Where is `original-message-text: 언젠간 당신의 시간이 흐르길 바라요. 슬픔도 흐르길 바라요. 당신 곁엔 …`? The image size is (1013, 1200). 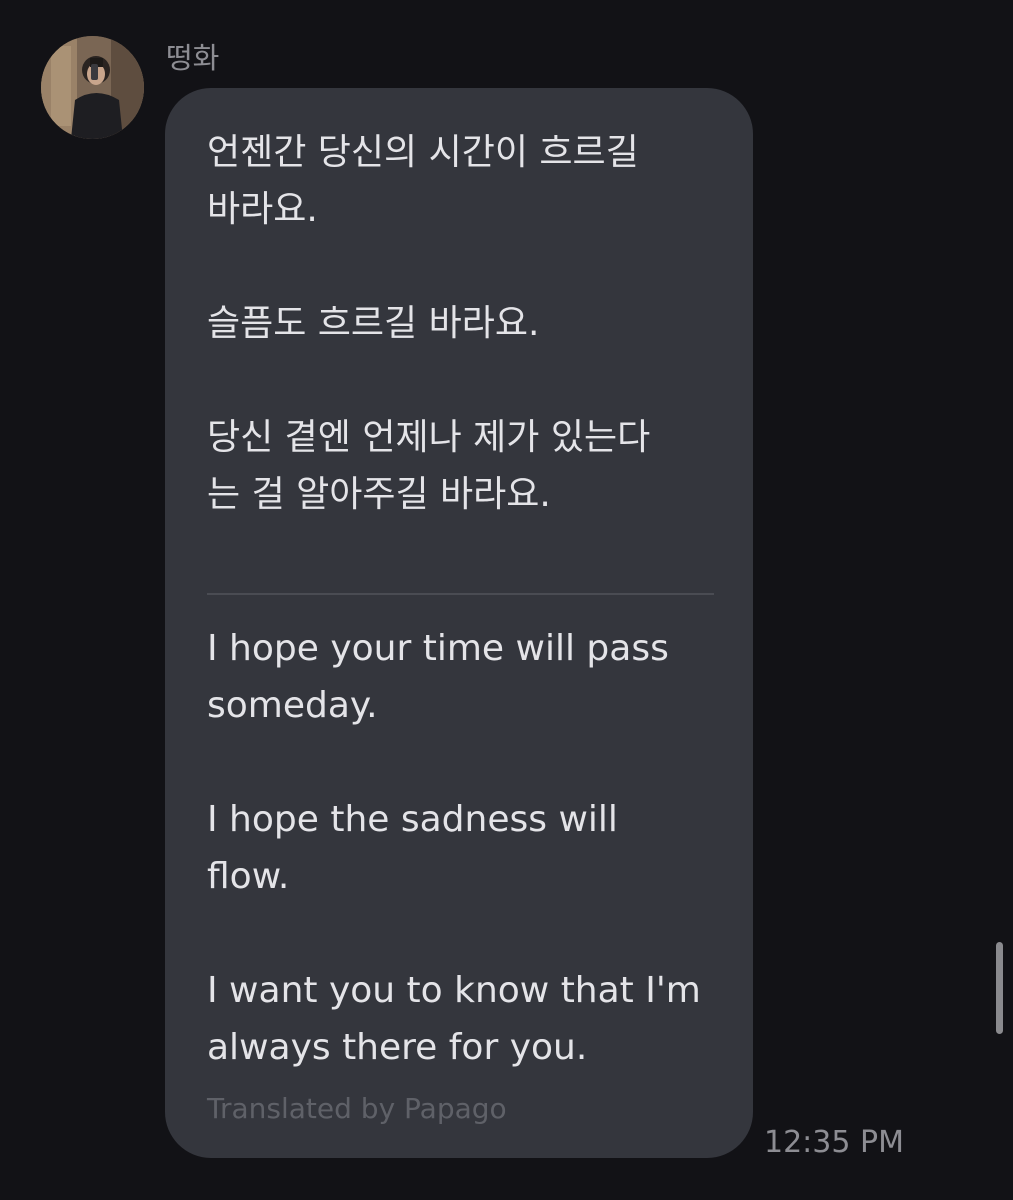 original-message-text: 언젠간 당신의 시간이 흐르길 바라요. 슬픔도 흐르길 바라요. 당신 곁엔 … is located at coordinates (429, 323).